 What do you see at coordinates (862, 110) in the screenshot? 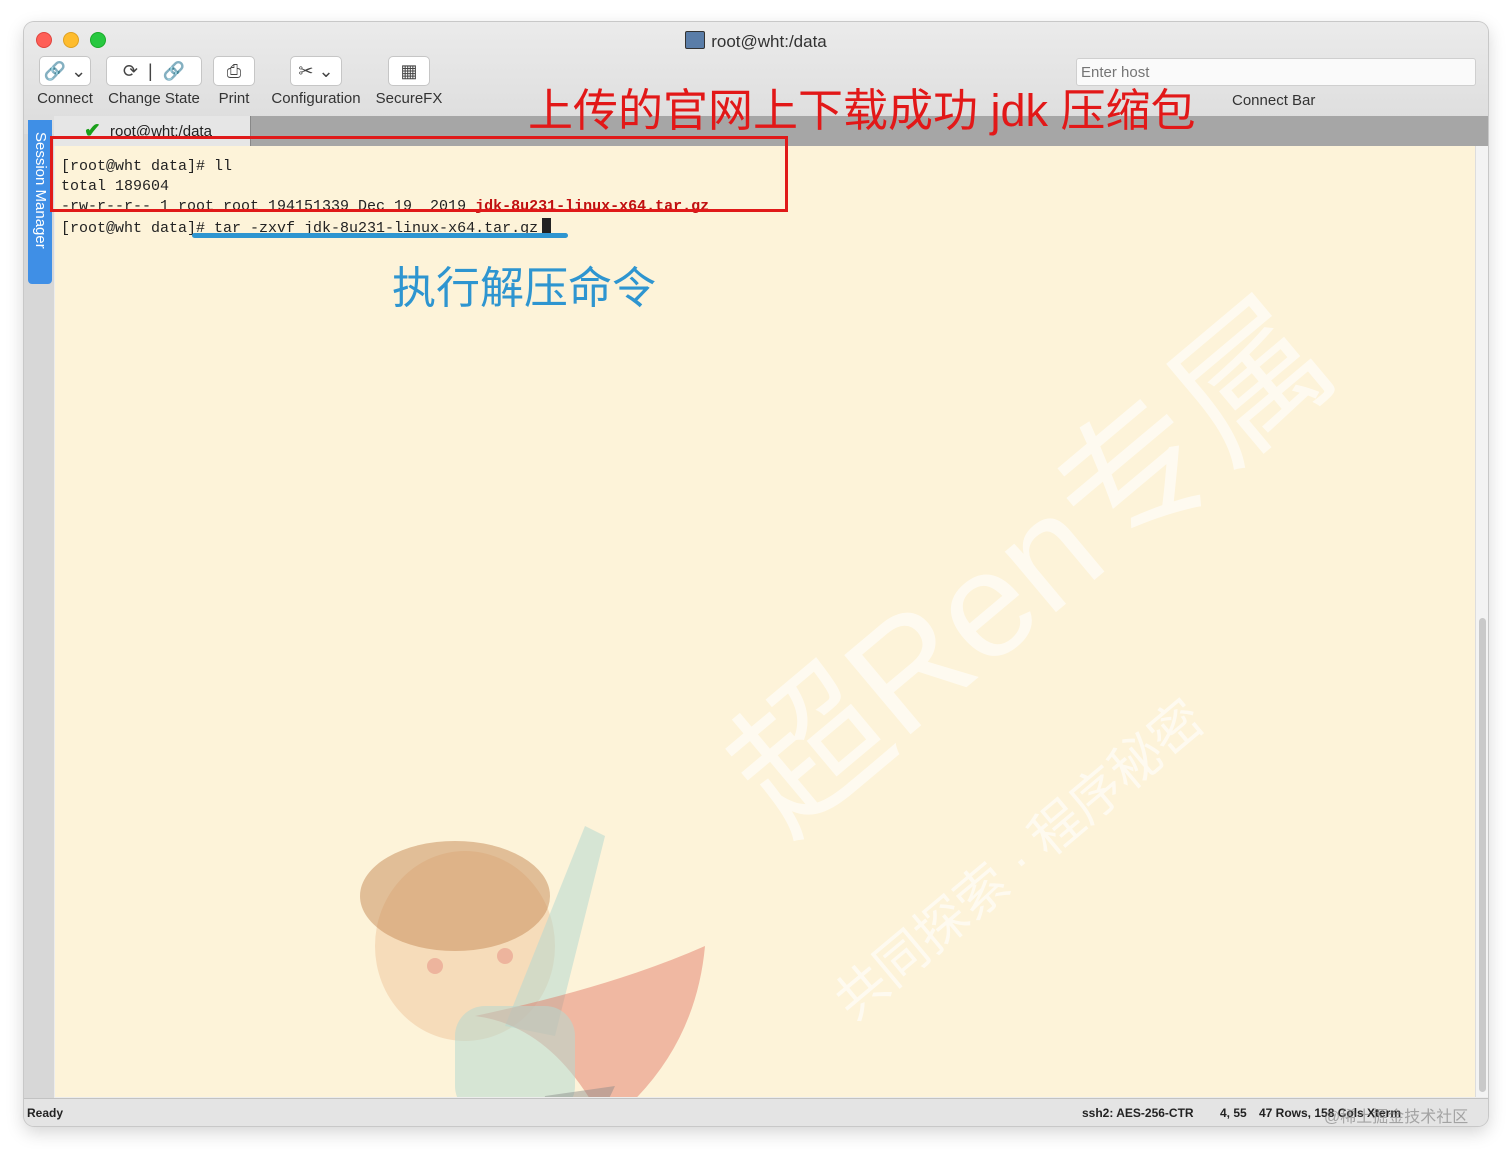
I see `annotation-red-text: 上传的官网上下载成功 jdk 压缩包` at bounding box center [862, 110].